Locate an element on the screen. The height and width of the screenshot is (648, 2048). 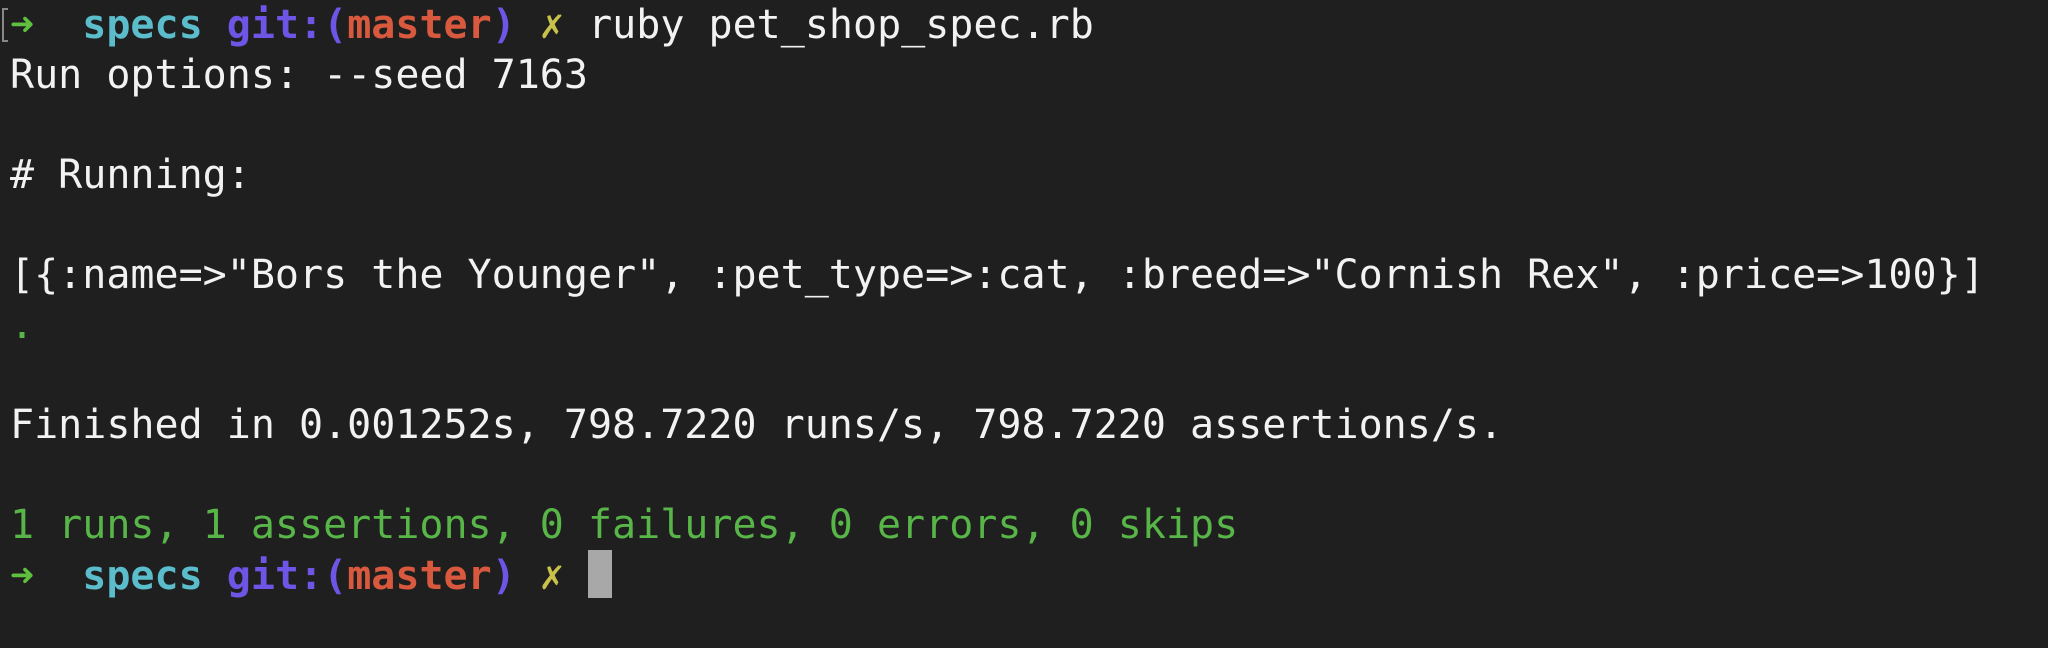
text-cursor is located at coordinates (600, 574).